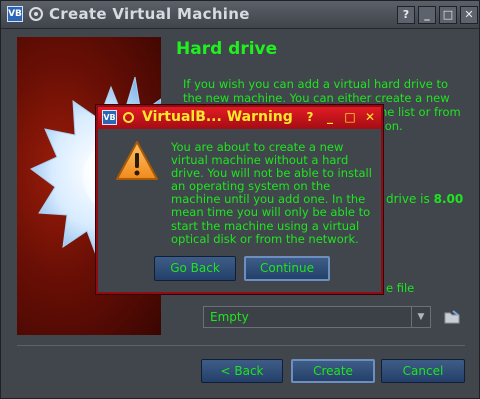 The height and width of the screenshot is (399, 480). What do you see at coordinates (423, 371) in the screenshot?
I see `cancel-button: Cancel` at bounding box center [423, 371].